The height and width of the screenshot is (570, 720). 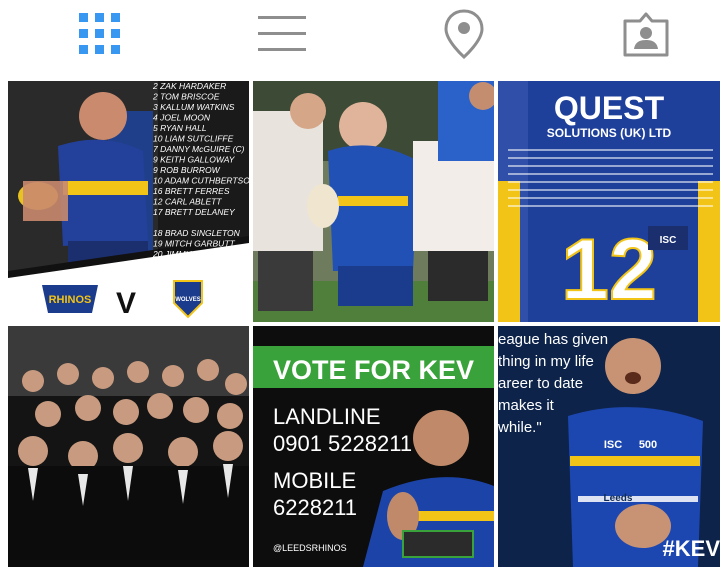 I want to click on grid-icon, so click(x=99, y=33).